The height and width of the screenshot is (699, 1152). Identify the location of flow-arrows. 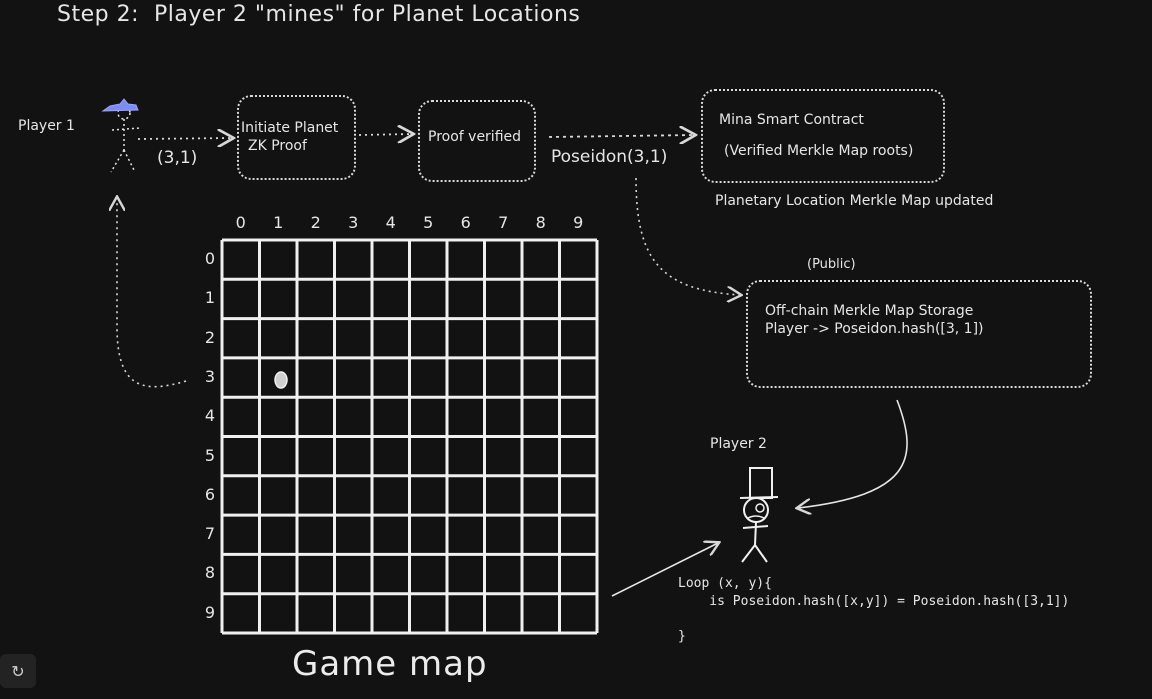
(274, 136).